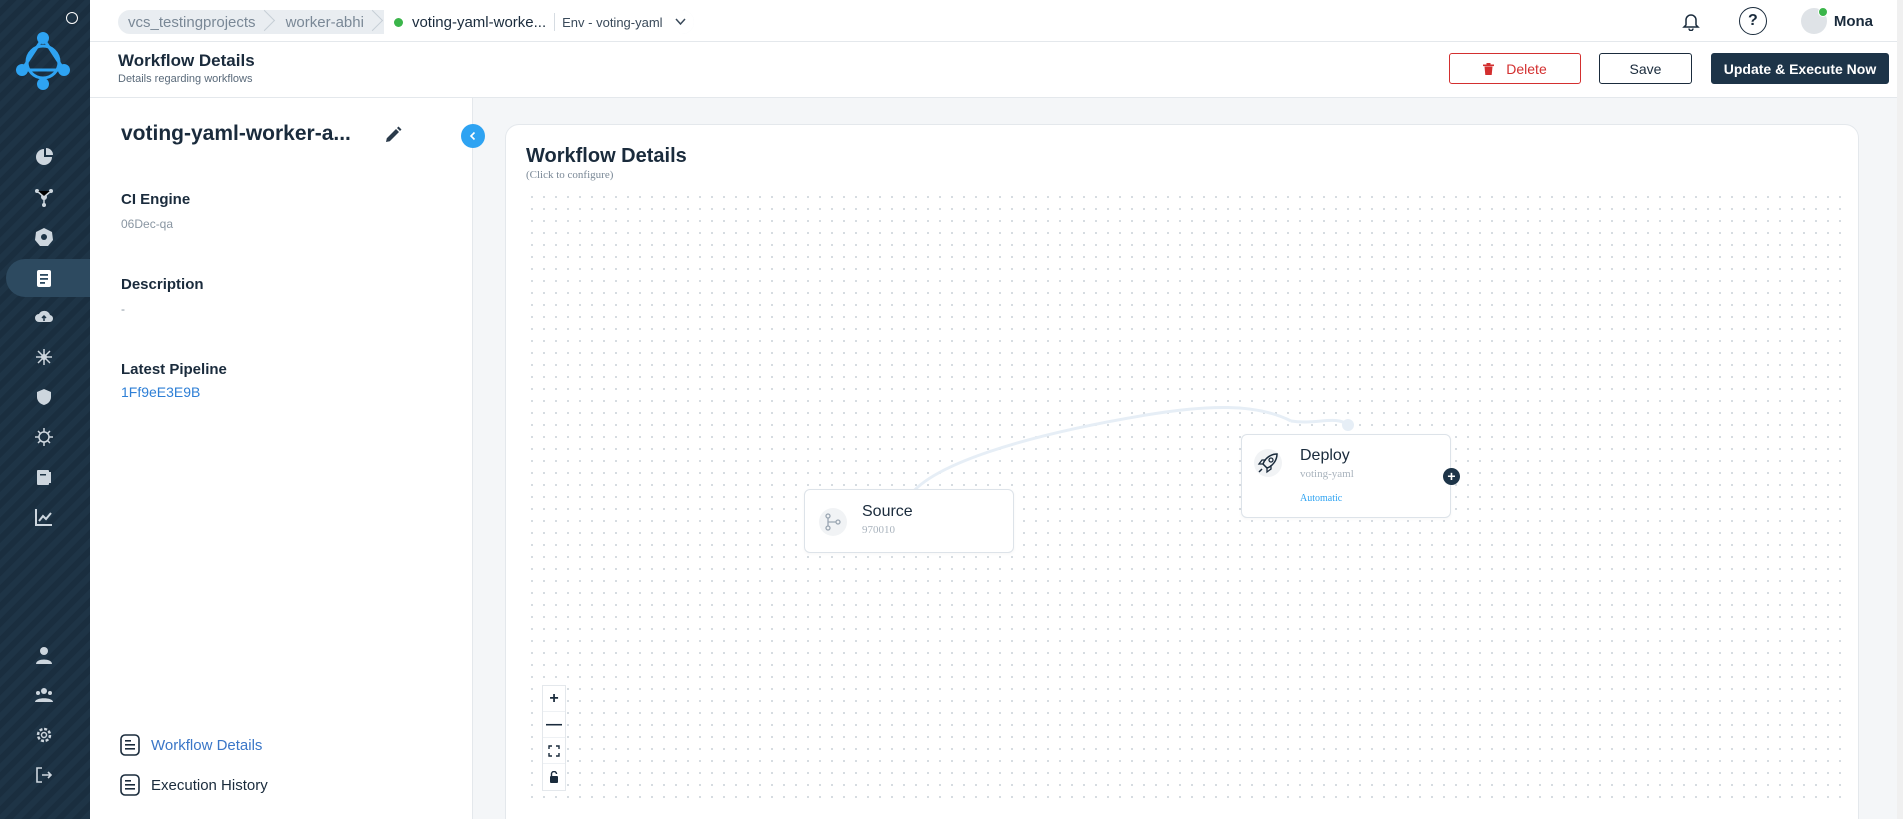 This screenshot has height=819, width=1903. What do you see at coordinates (554, 725) in the screenshot?
I see `zoom-out-button: —` at bounding box center [554, 725].